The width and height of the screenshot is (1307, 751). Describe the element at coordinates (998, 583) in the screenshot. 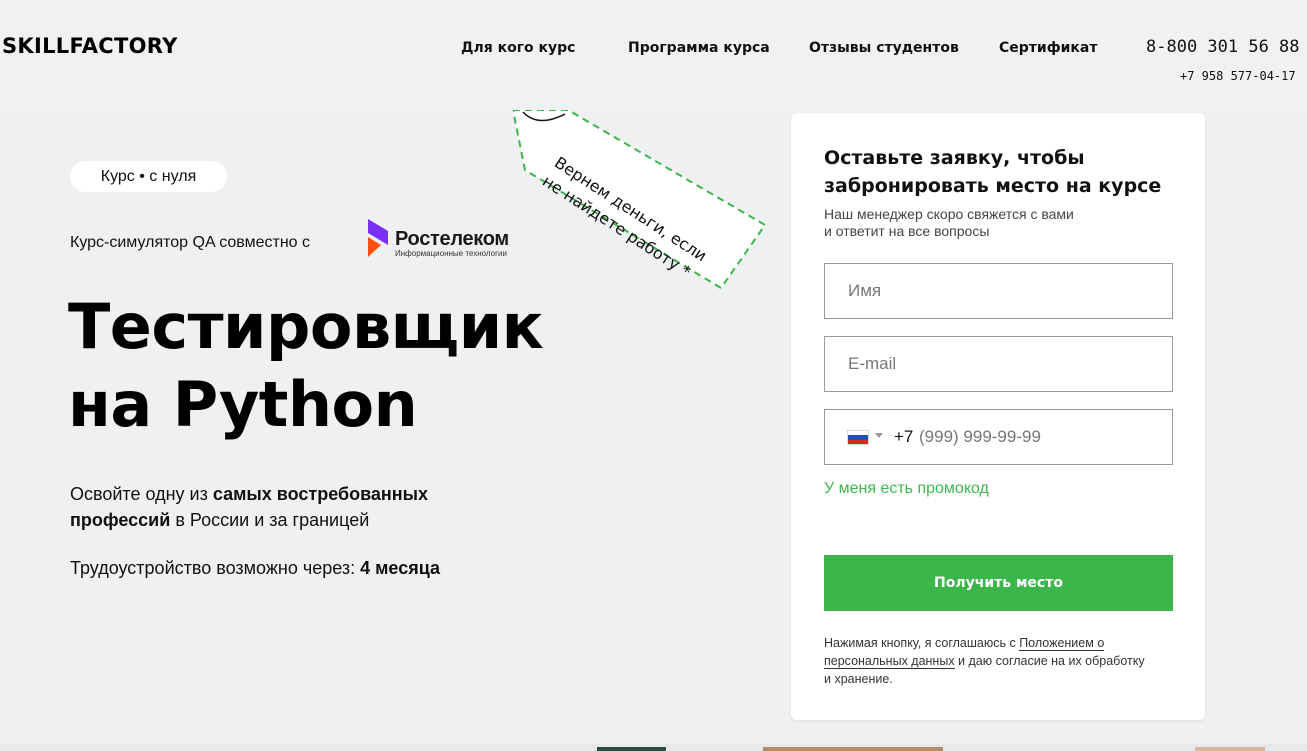

I see `get-place-button: Получить место` at that location.